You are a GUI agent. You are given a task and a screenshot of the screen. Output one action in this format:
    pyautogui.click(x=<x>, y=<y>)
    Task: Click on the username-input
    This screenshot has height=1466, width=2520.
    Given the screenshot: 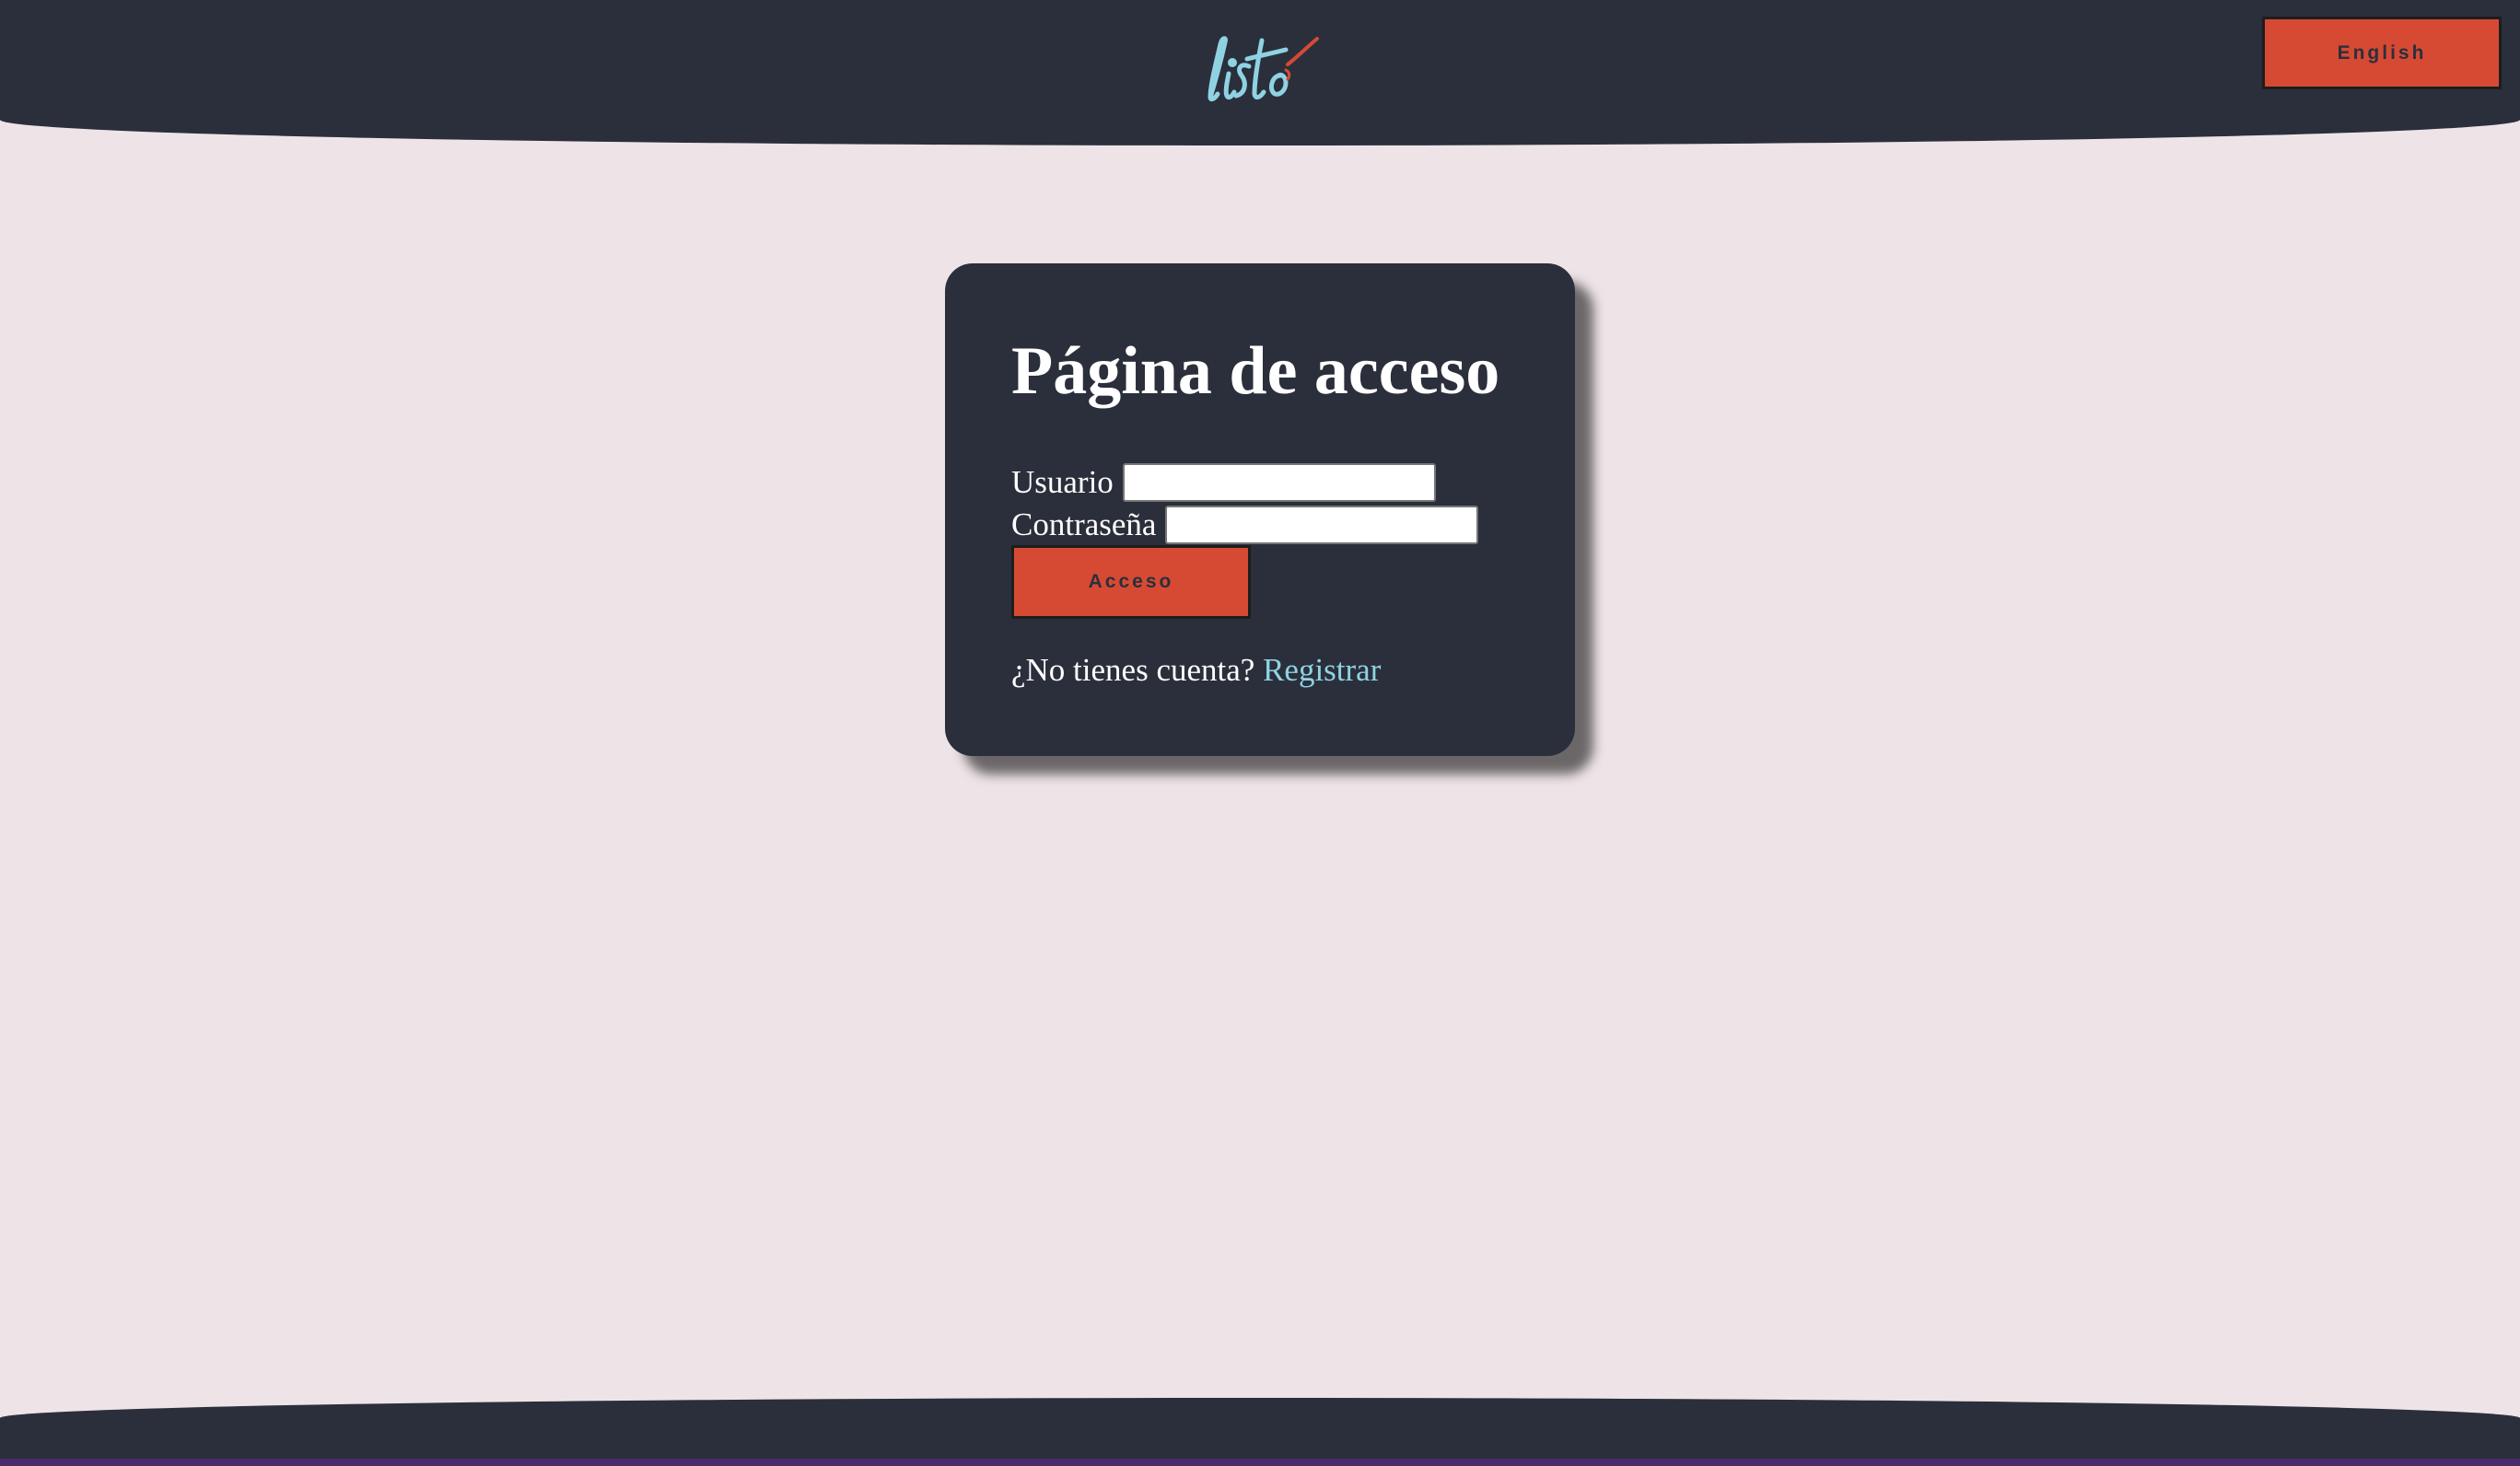 What is the action you would take?
    pyautogui.click(x=1279, y=482)
    